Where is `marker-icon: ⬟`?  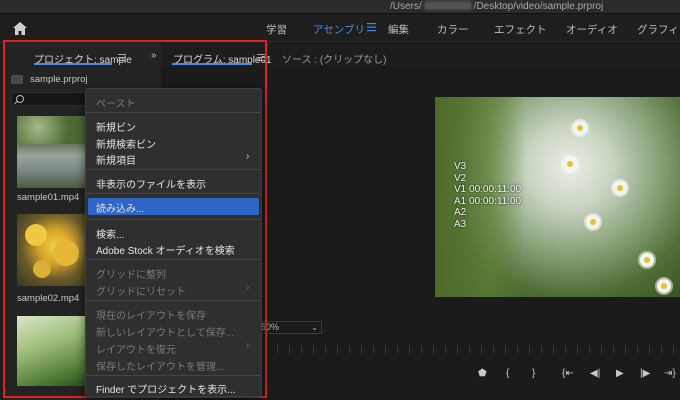
marker-icon: ⬟ is located at coordinates (482, 373).